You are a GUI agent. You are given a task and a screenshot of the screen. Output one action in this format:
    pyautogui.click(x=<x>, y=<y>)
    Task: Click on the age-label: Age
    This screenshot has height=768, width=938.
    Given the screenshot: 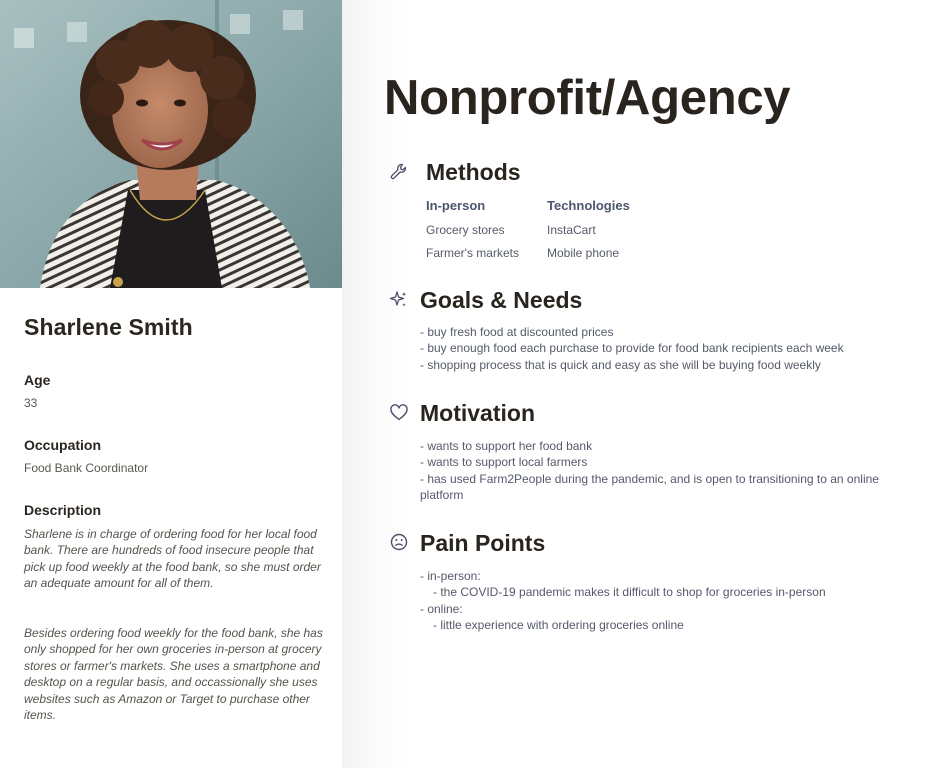 What is the action you would take?
    pyautogui.click(x=37, y=380)
    